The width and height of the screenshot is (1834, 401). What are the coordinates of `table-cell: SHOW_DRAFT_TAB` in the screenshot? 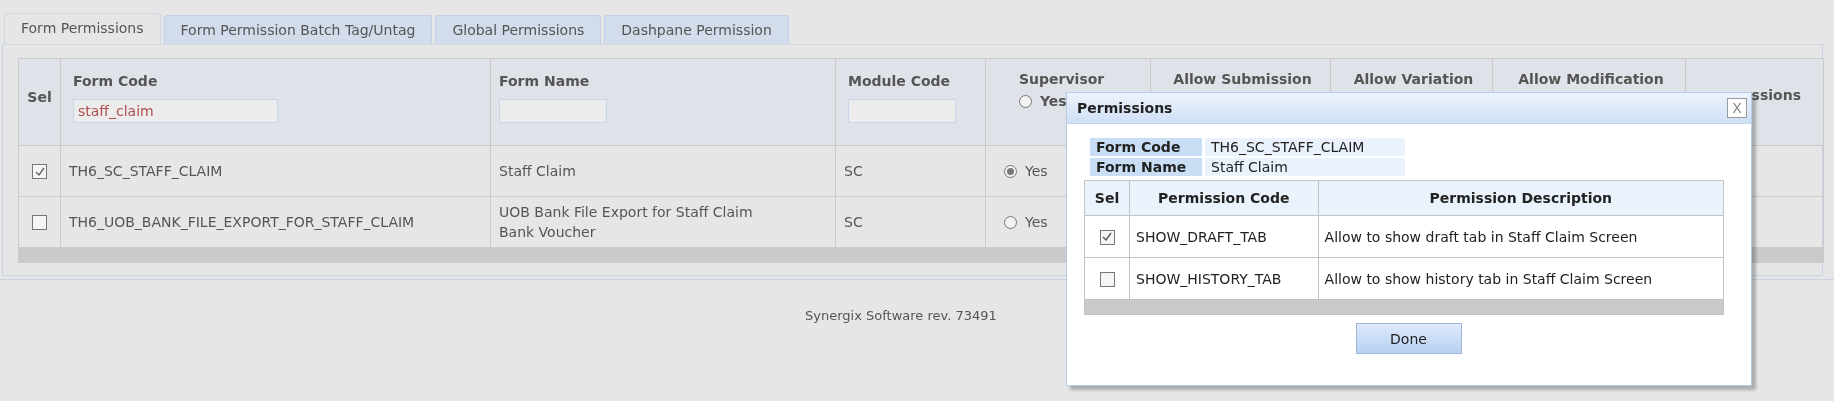 It's located at (1201, 236).